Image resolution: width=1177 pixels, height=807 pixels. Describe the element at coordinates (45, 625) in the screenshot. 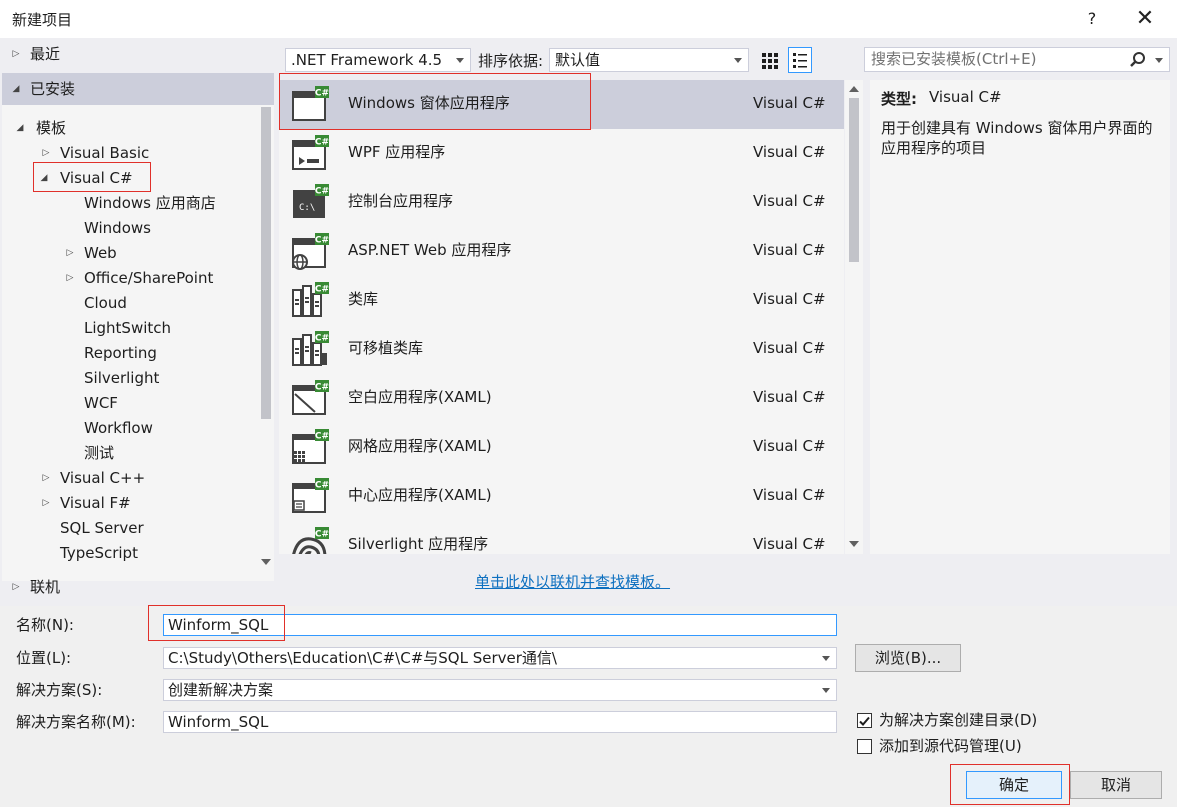

I see `name-label: 名称(N):` at that location.